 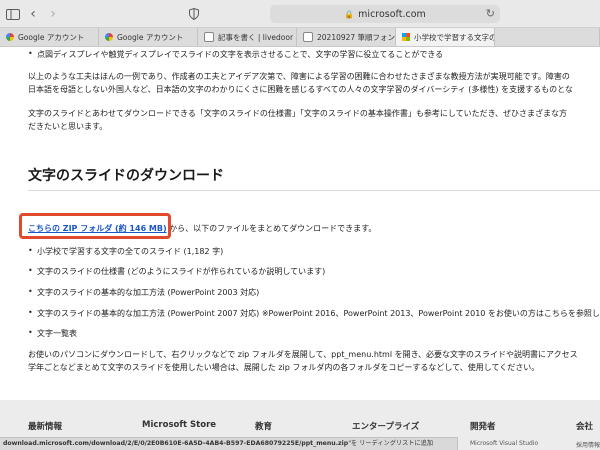 What do you see at coordinates (314, 190) in the screenshot?
I see `divider` at bounding box center [314, 190].